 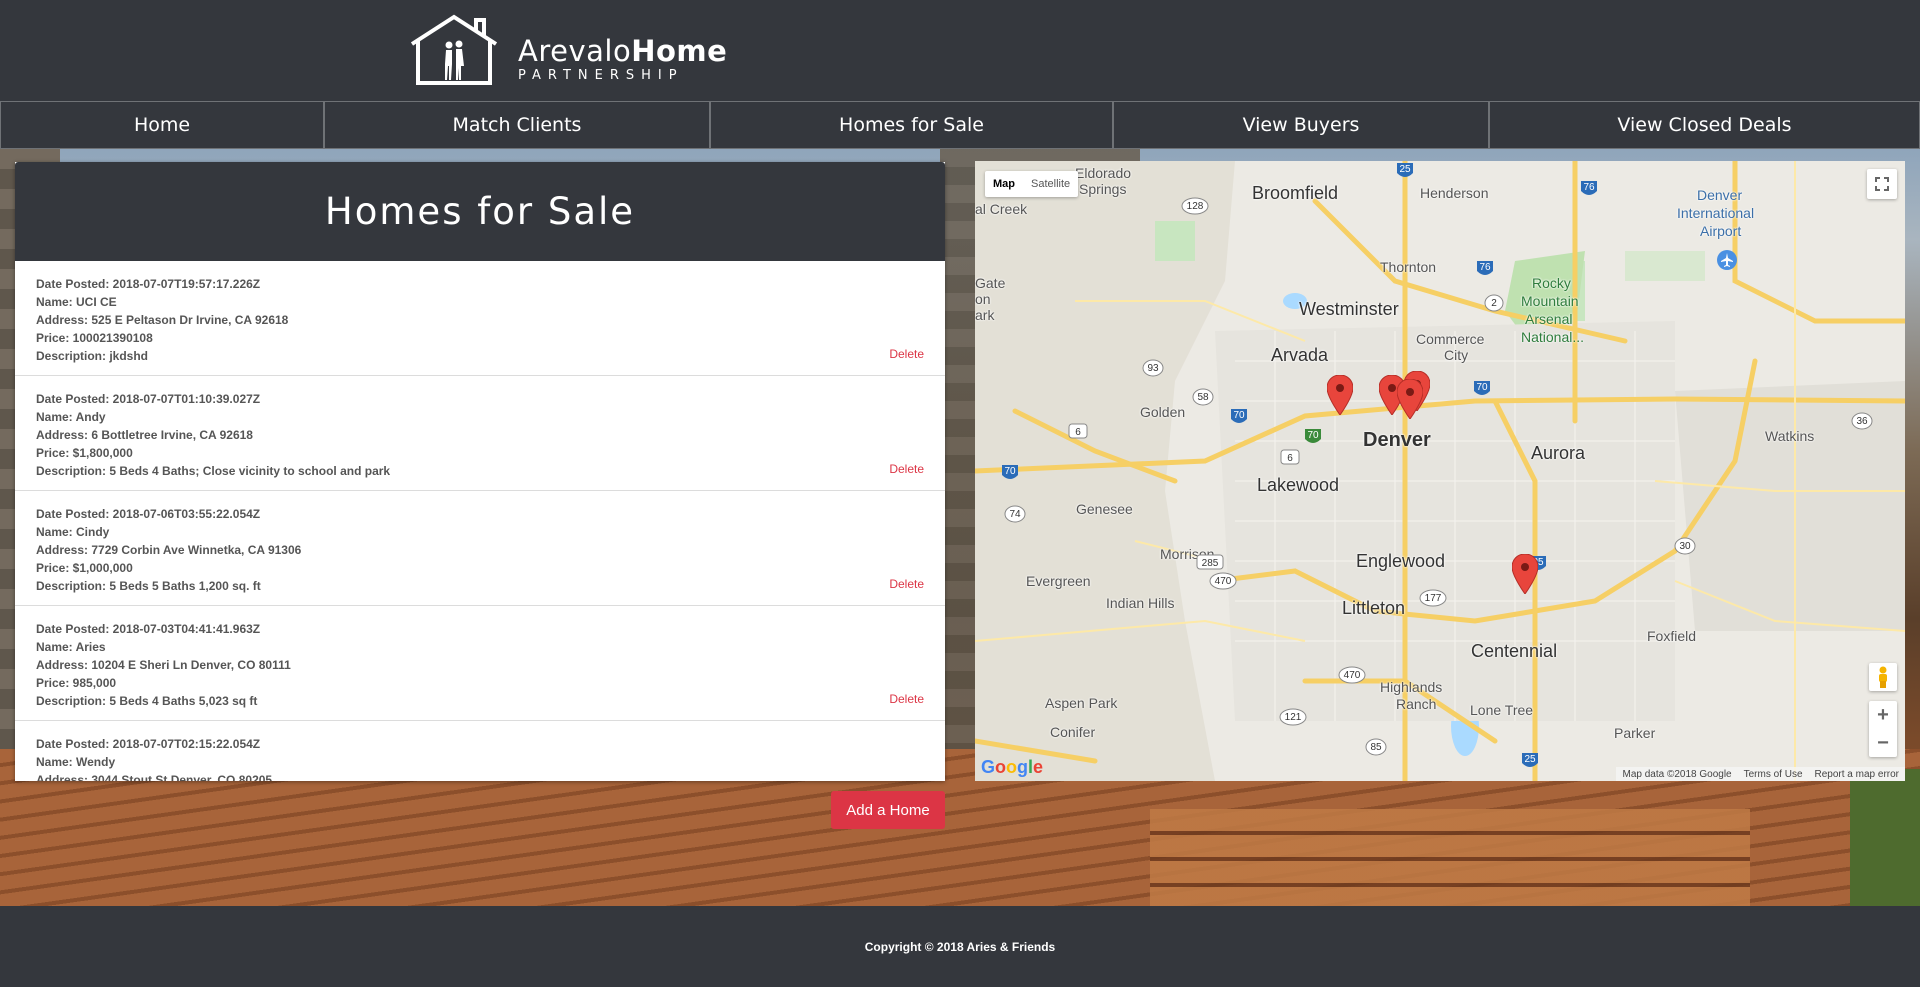 I want to click on zoom-out-button: −, so click(x=1883, y=743).